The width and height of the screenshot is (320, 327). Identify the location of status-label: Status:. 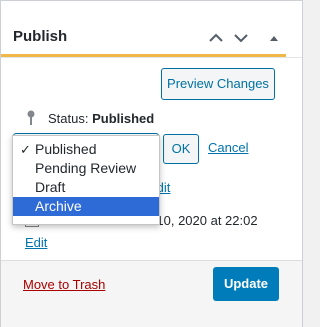
(68, 118).